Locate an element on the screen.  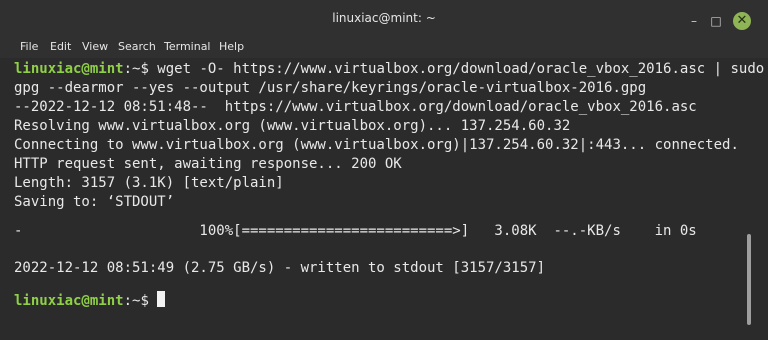
window-title: linuxiac@mint: ~ is located at coordinates (384, 18).